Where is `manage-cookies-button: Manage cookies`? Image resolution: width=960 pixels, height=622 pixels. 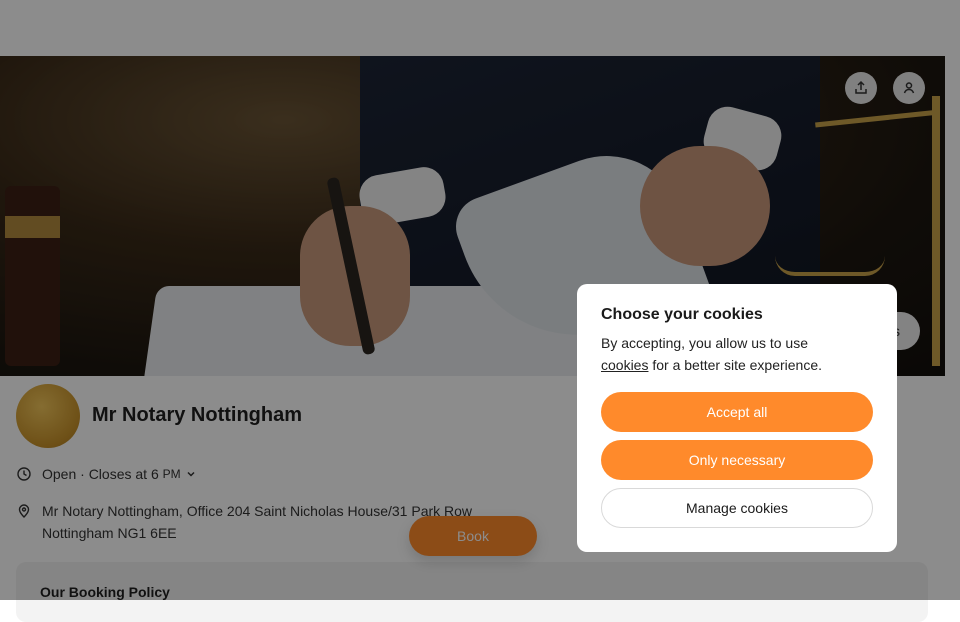 manage-cookies-button: Manage cookies is located at coordinates (737, 508).